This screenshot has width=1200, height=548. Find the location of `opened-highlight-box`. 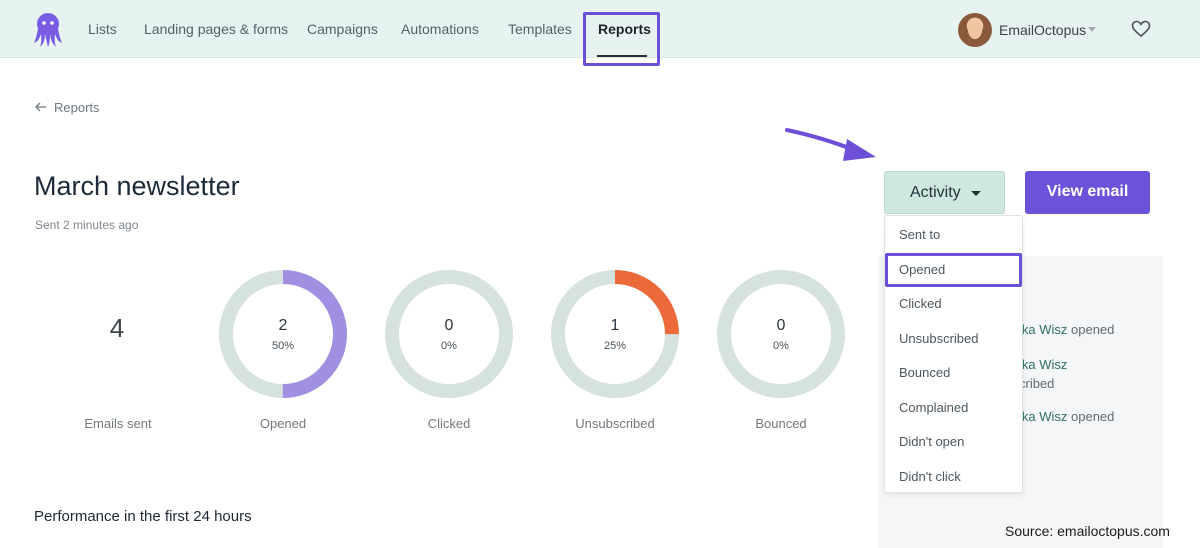

opened-highlight-box is located at coordinates (953, 270).